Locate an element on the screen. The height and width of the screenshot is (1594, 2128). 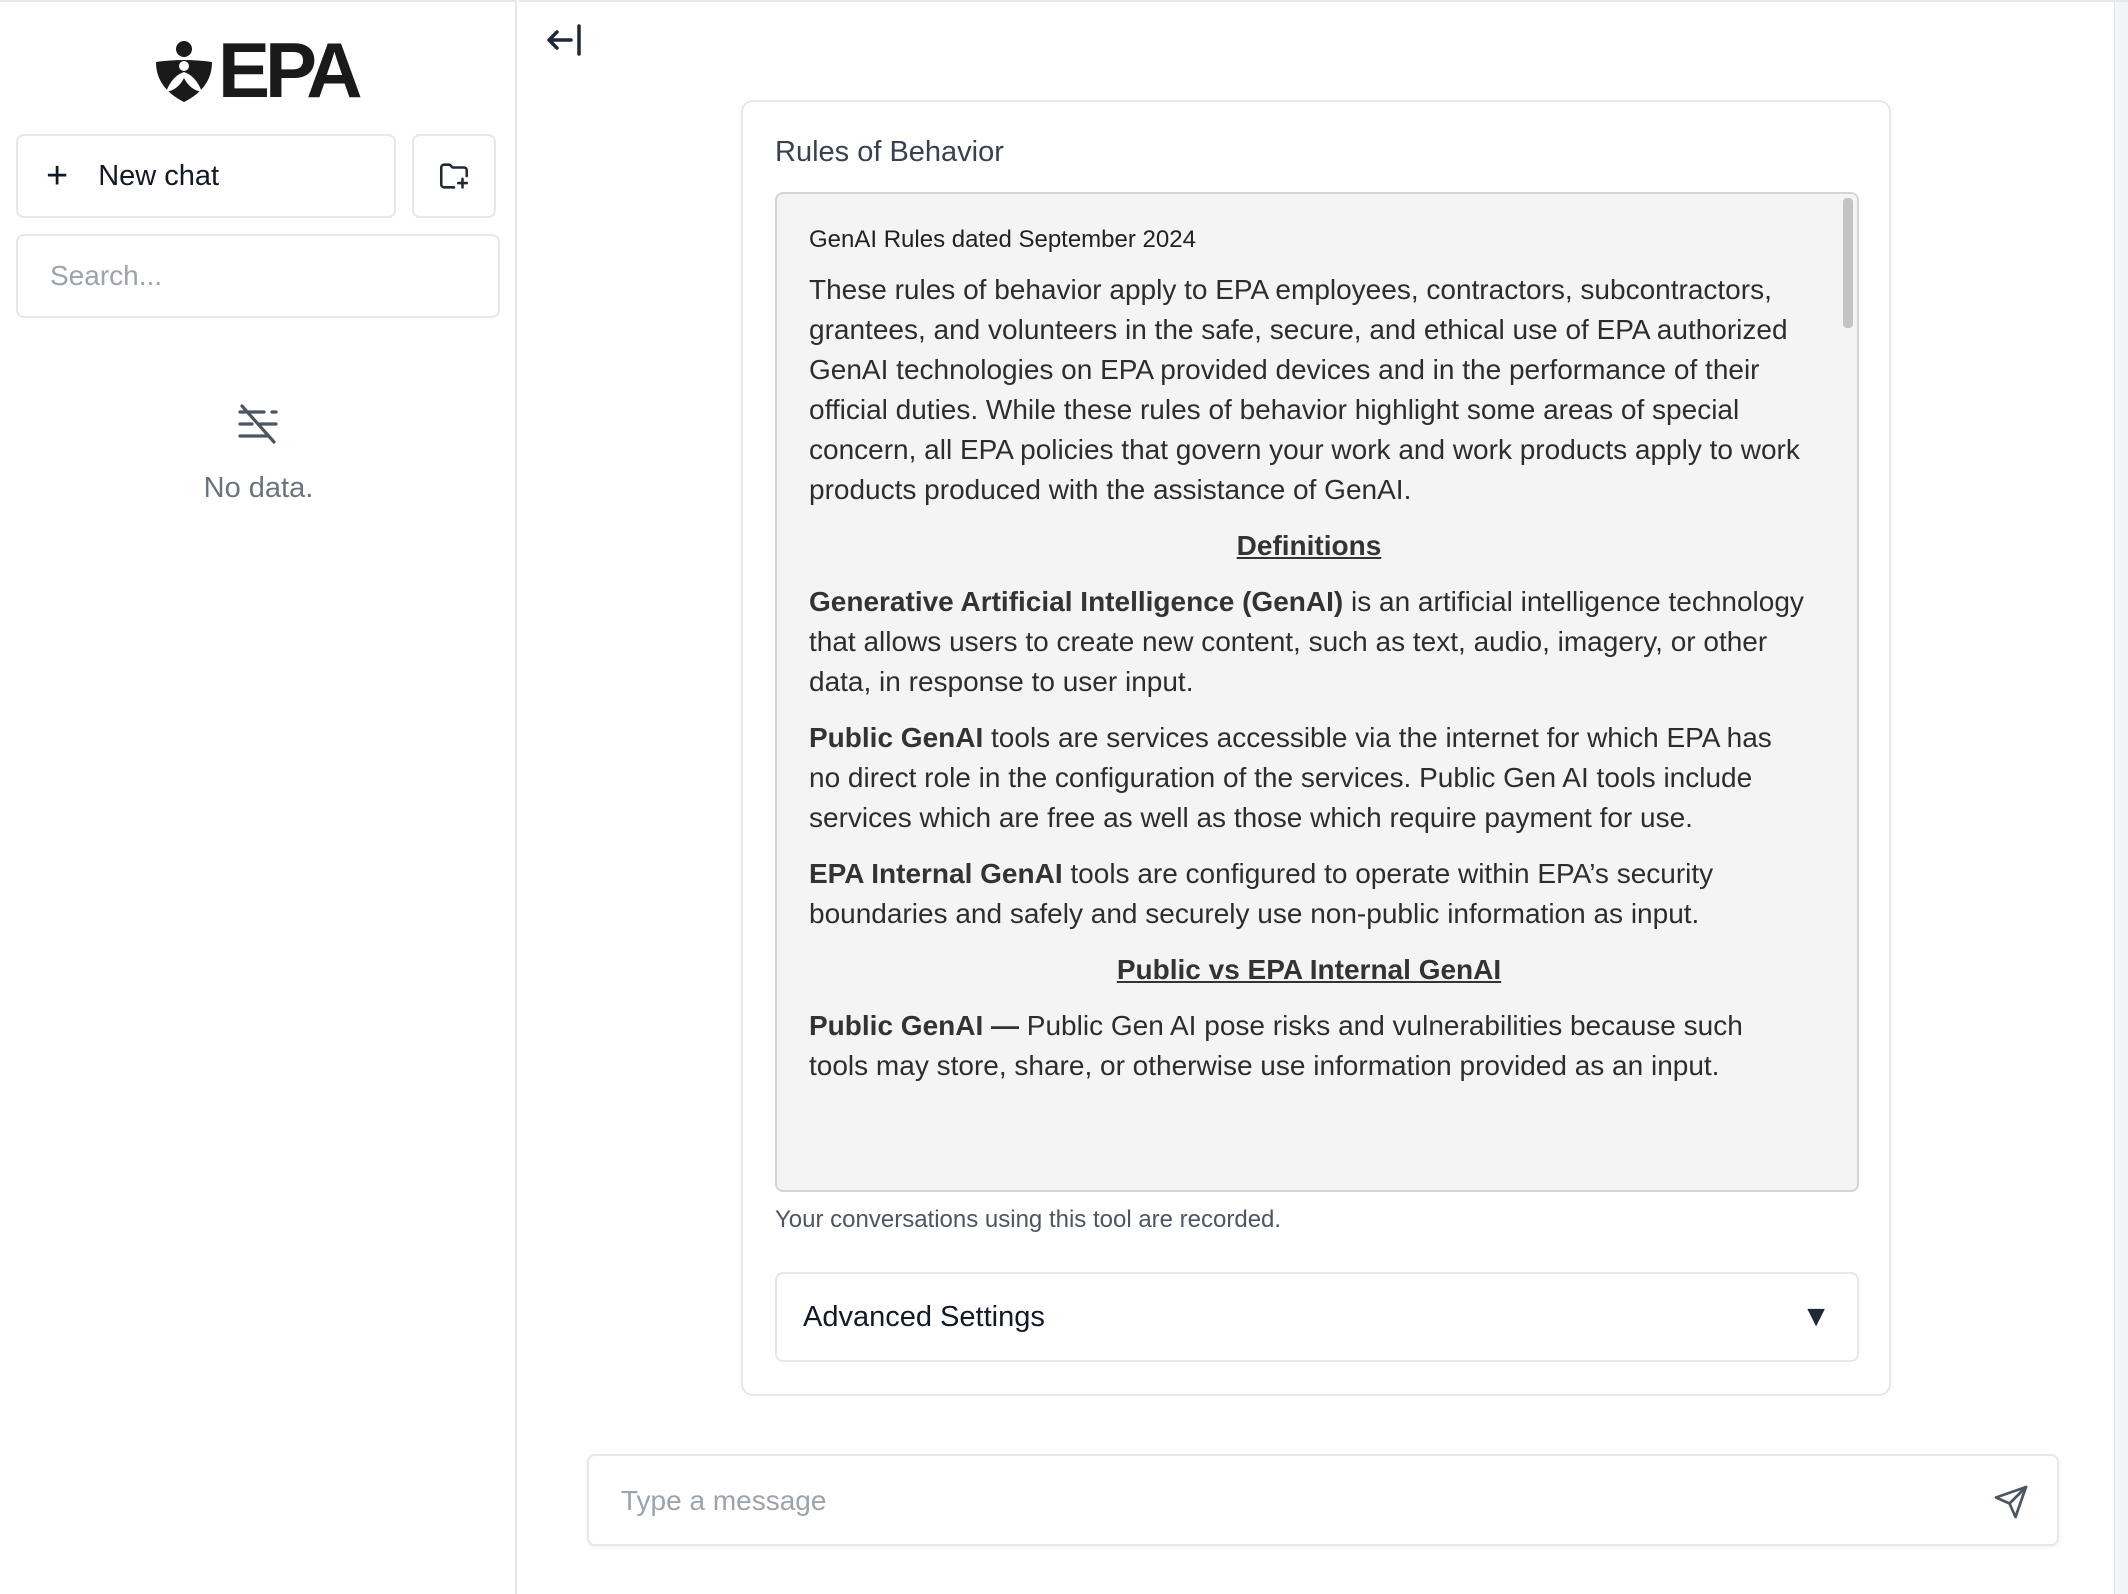
message-input is located at coordinates (1281, 1501).